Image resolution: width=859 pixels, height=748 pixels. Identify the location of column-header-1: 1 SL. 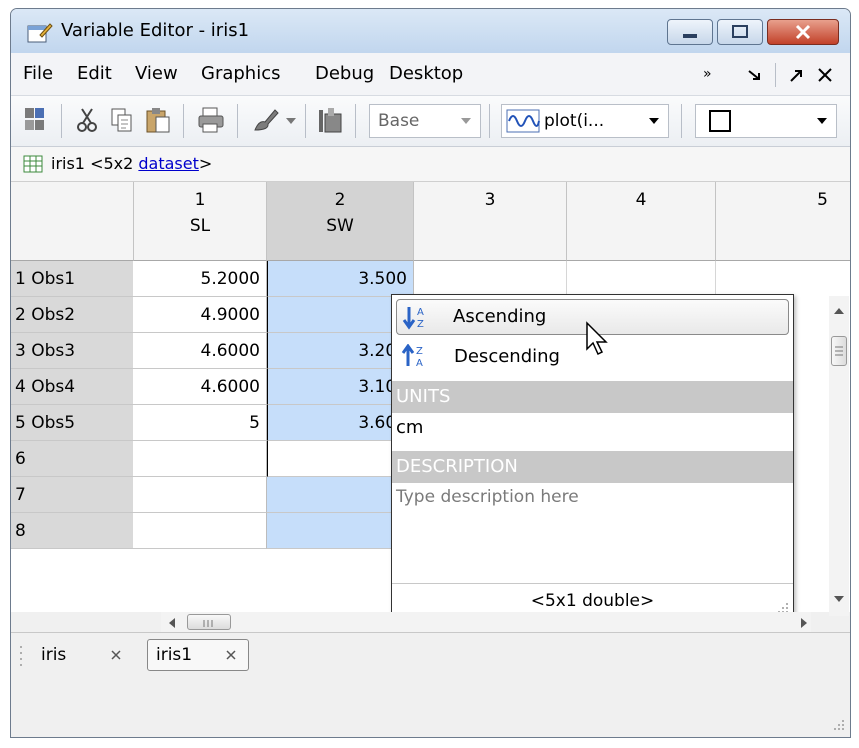
(200, 221).